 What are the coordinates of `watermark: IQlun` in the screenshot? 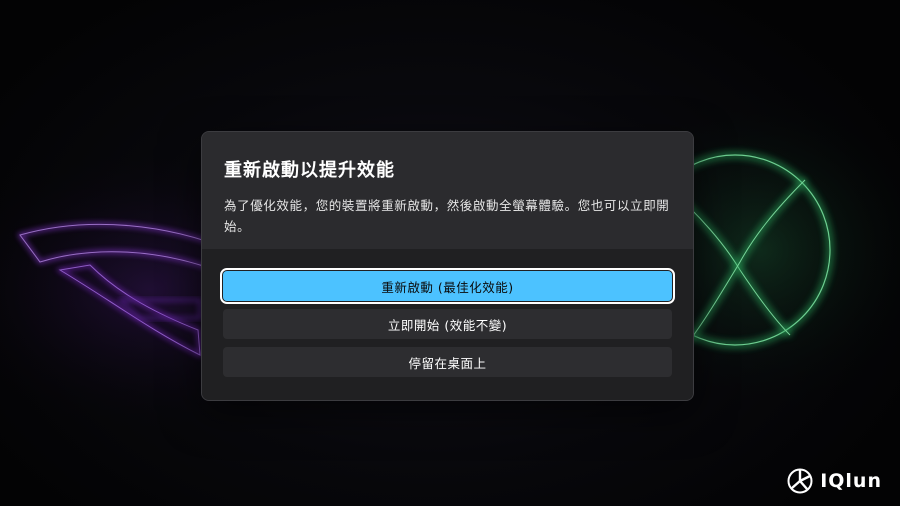 It's located at (834, 481).